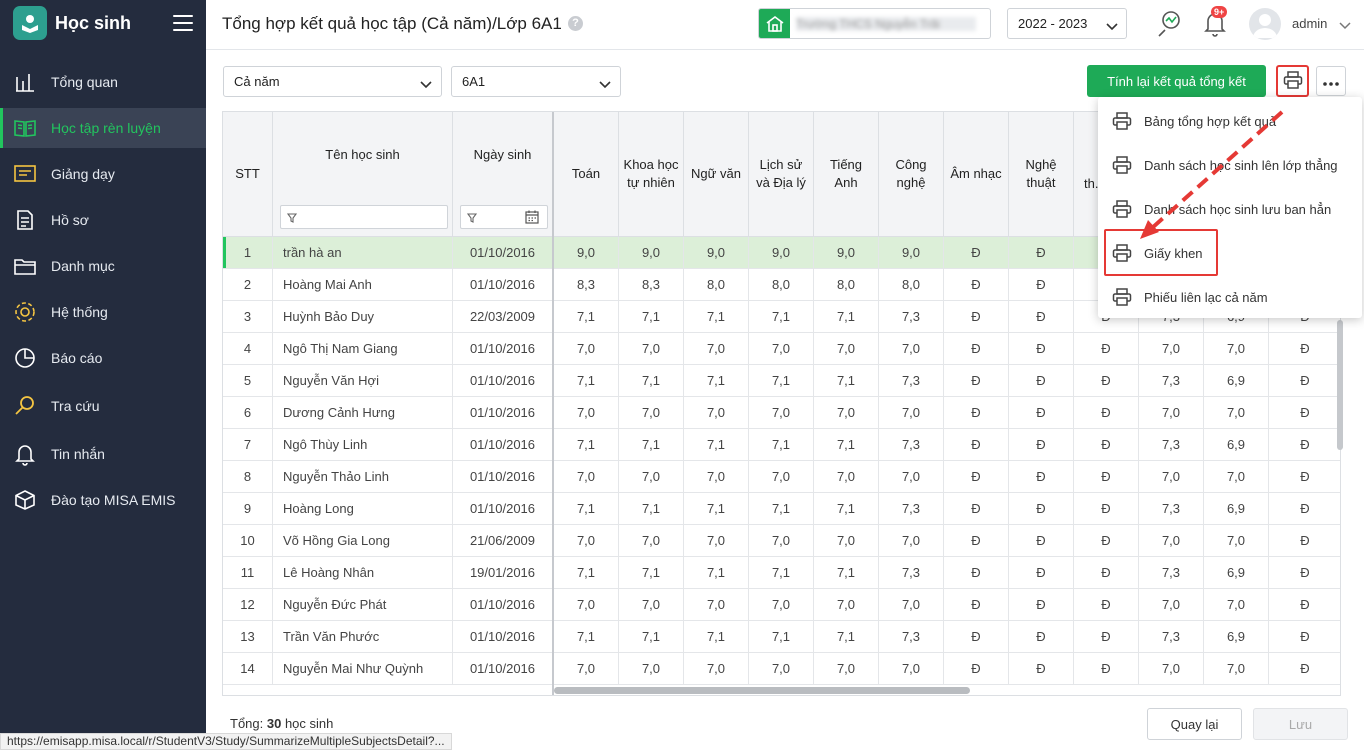 Image resolution: width=1364 pixels, height=750 pixels. I want to click on help-icon: ?, so click(575, 23).